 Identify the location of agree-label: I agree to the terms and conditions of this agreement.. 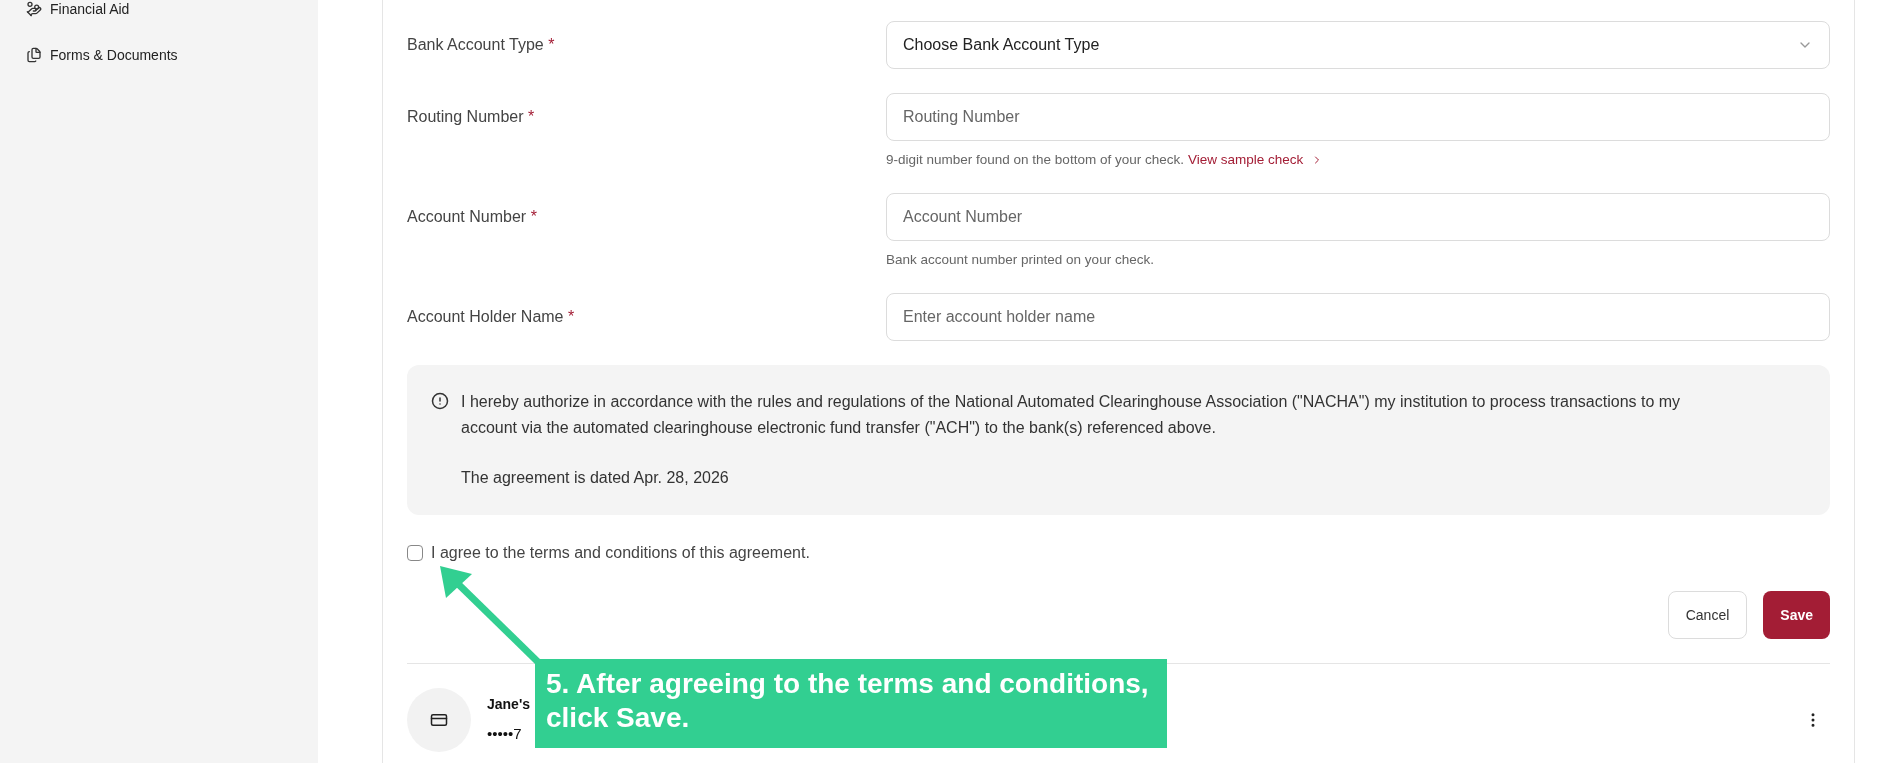
(620, 553).